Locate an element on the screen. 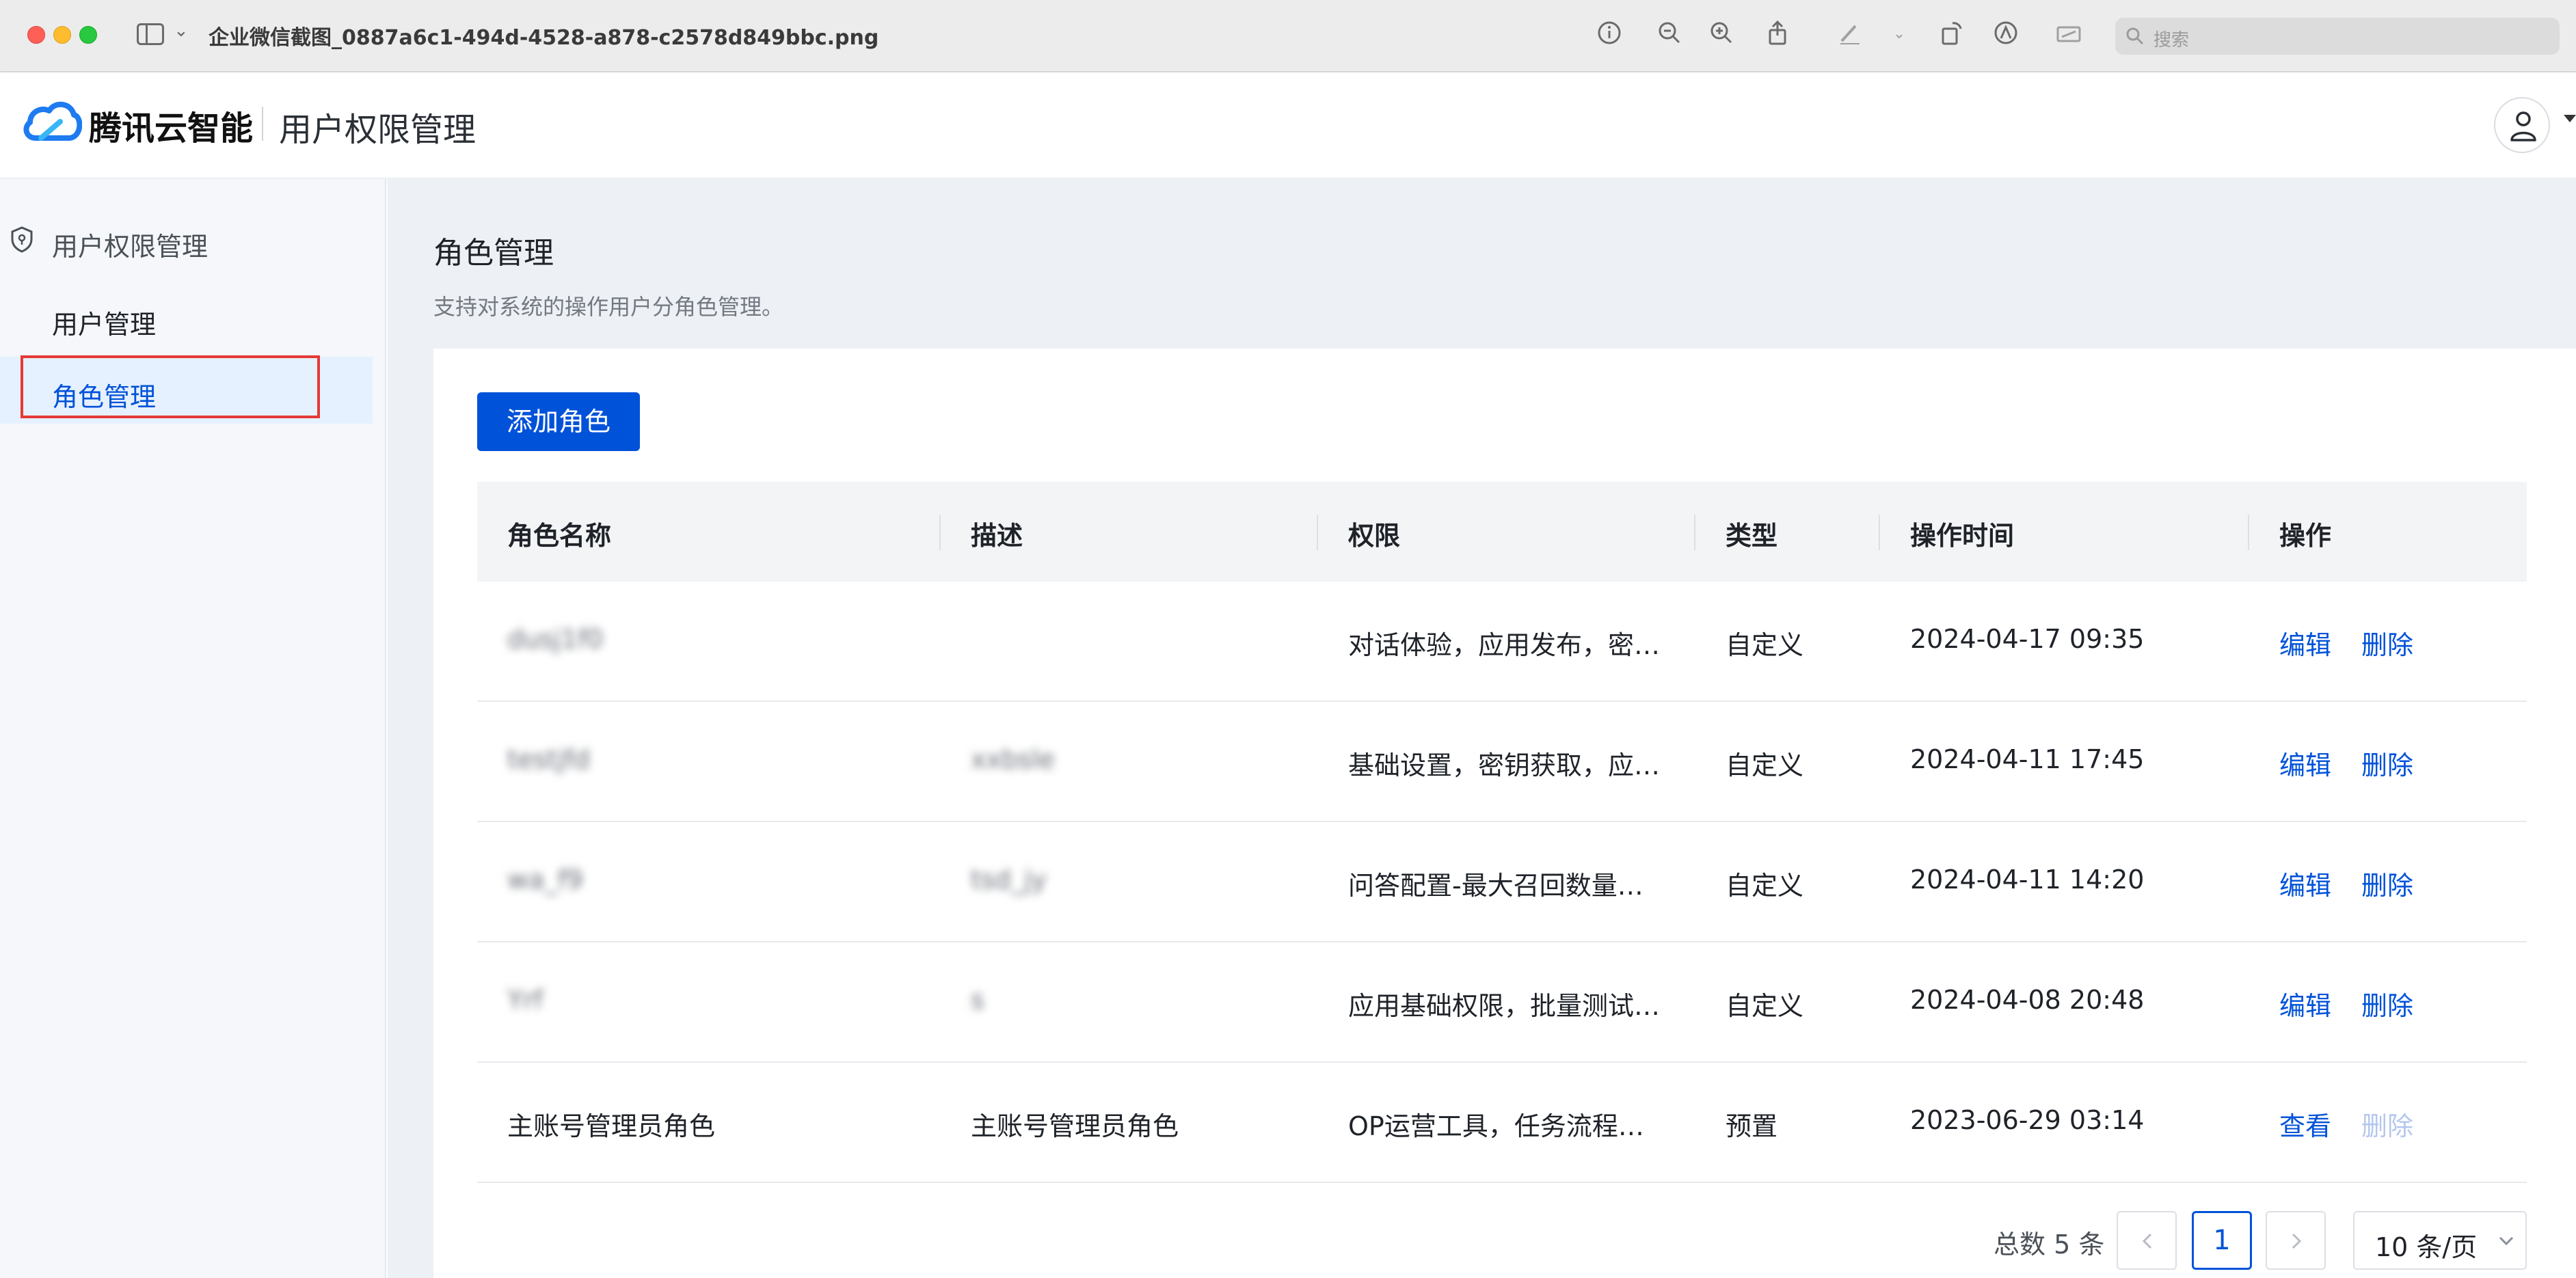 Image resolution: width=2576 pixels, height=1278 pixels. search-placeholder: 搜索 is located at coordinates (2172, 40).